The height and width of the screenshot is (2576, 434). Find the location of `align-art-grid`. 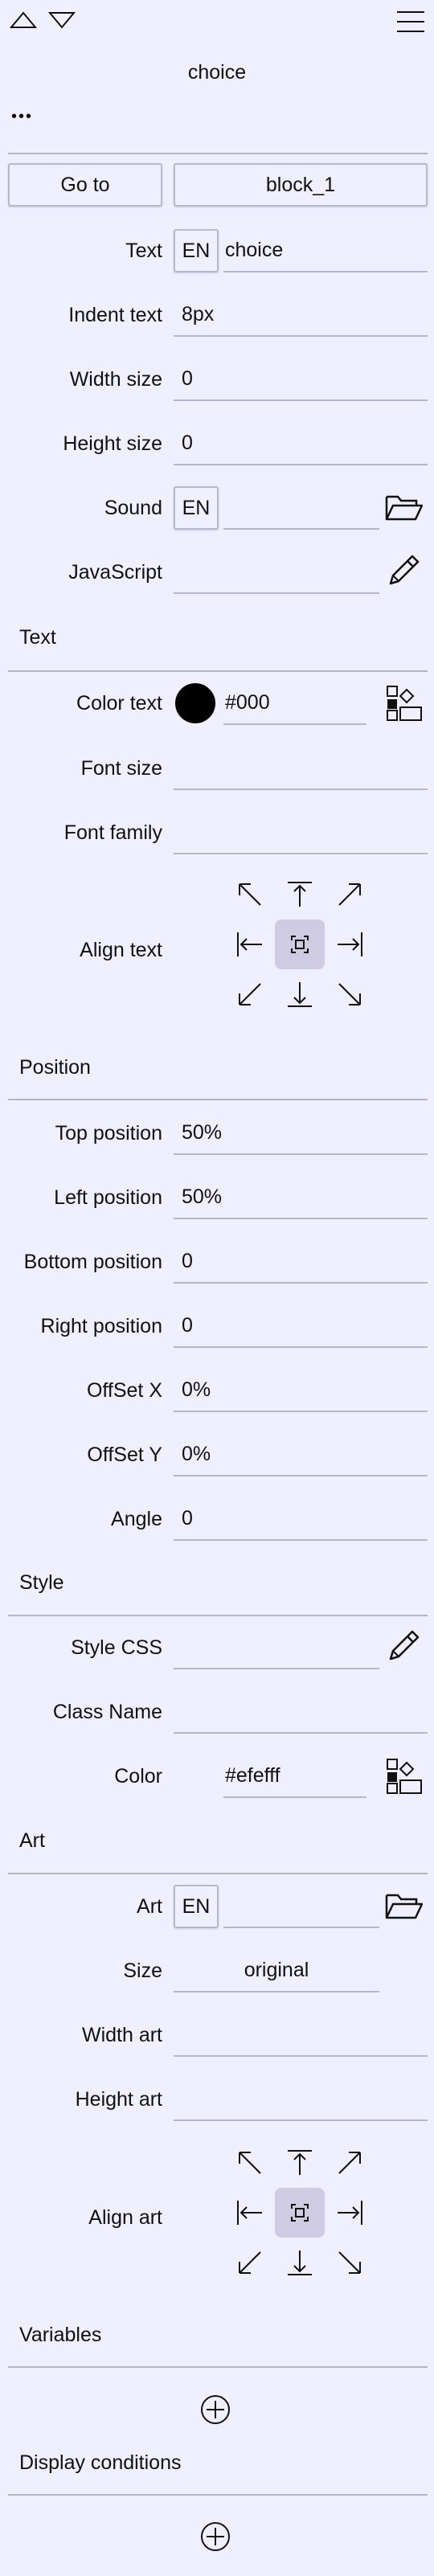

align-art-grid is located at coordinates (300, 2212).